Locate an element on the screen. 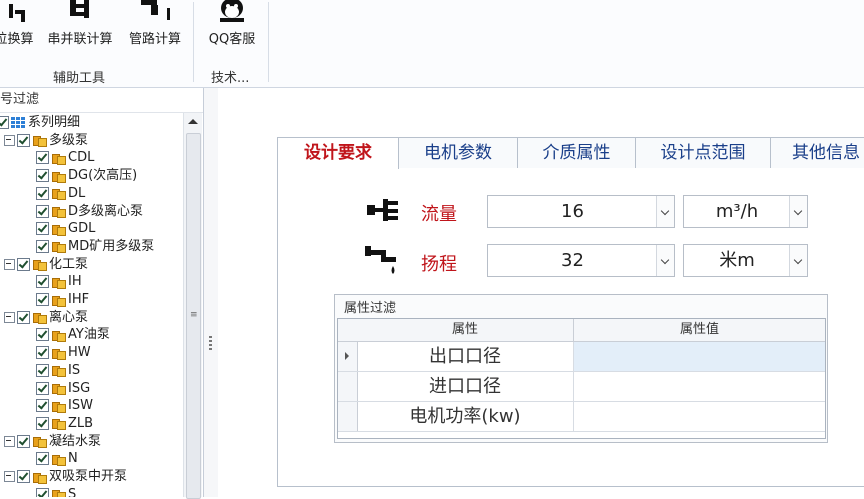 The width and height of the screenshot is (864, 499). tree-node: 多级泵 is located at coordinates (46, 141).